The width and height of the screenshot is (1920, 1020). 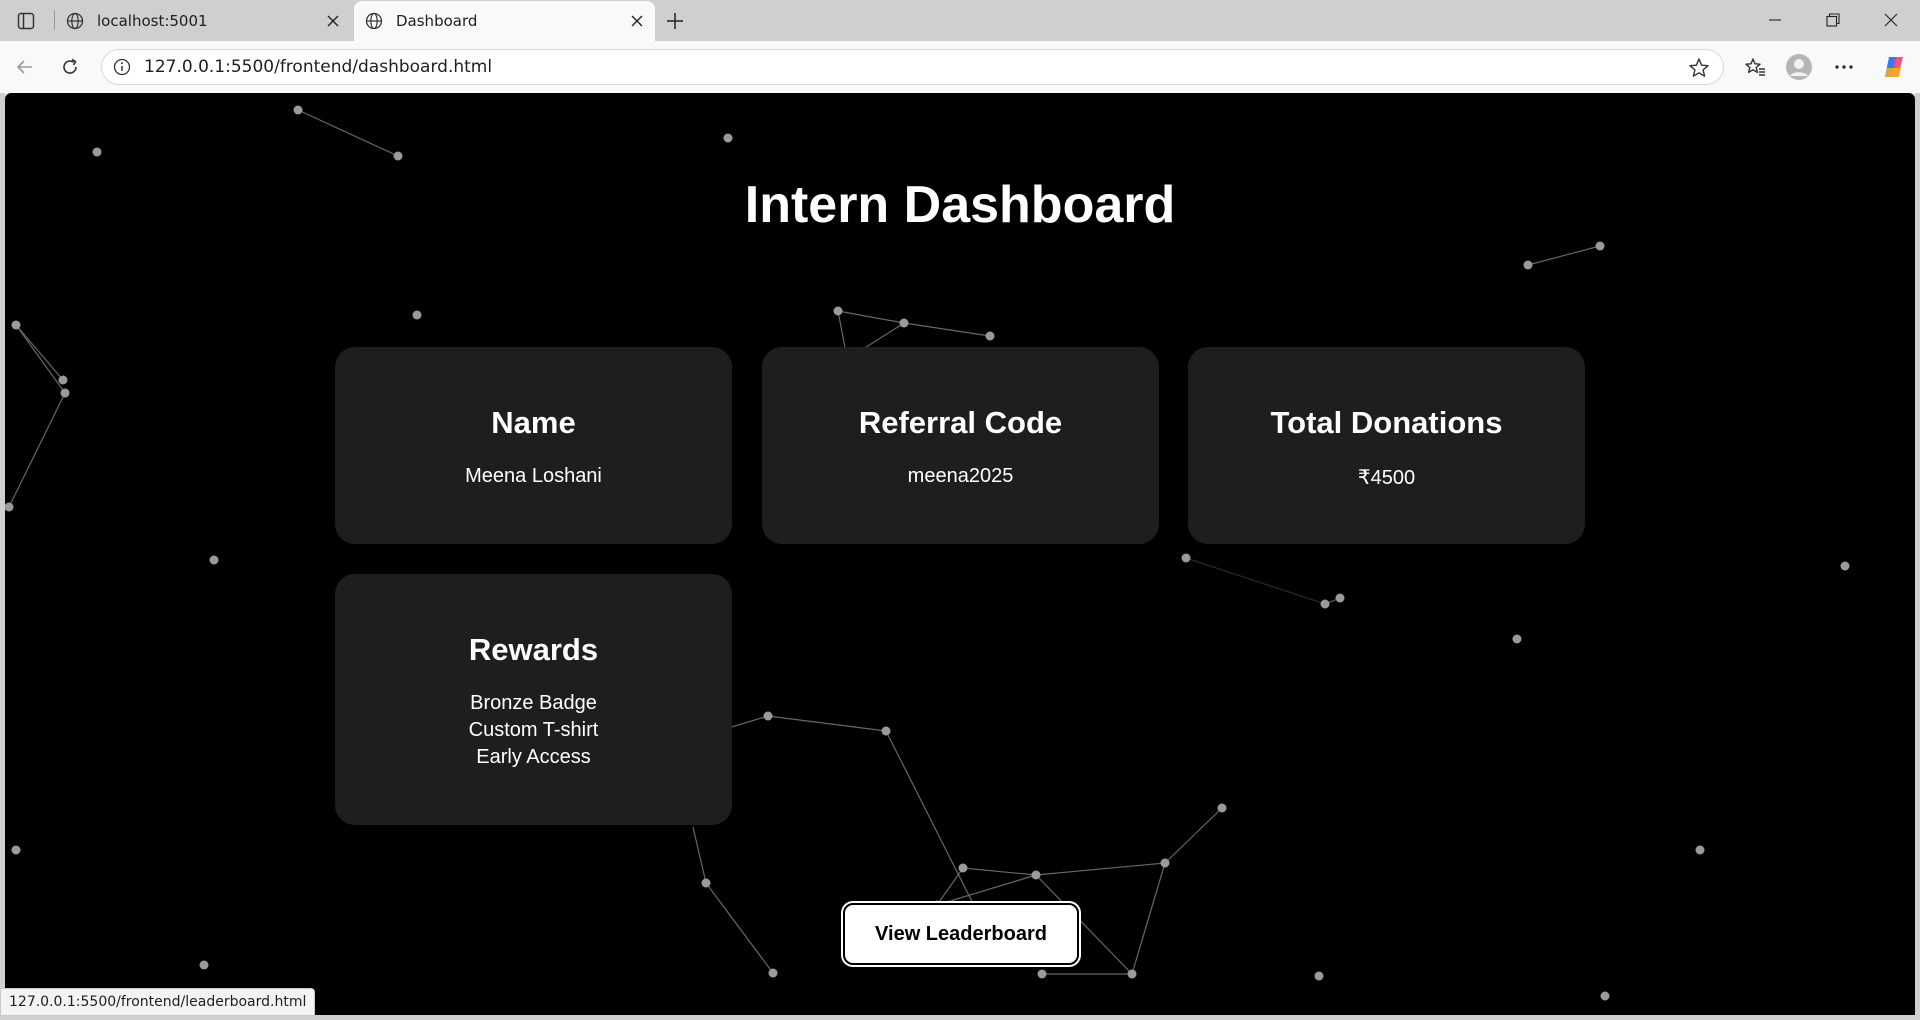 I want to click on intern-name: Meena Loshani, so click(x=533, y=476).